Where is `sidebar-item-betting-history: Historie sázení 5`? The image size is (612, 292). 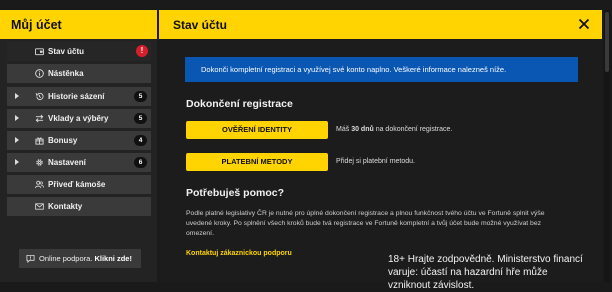 sidebar-item-betting-history: Historie sázení 5 is located at coordinates (79, 96).